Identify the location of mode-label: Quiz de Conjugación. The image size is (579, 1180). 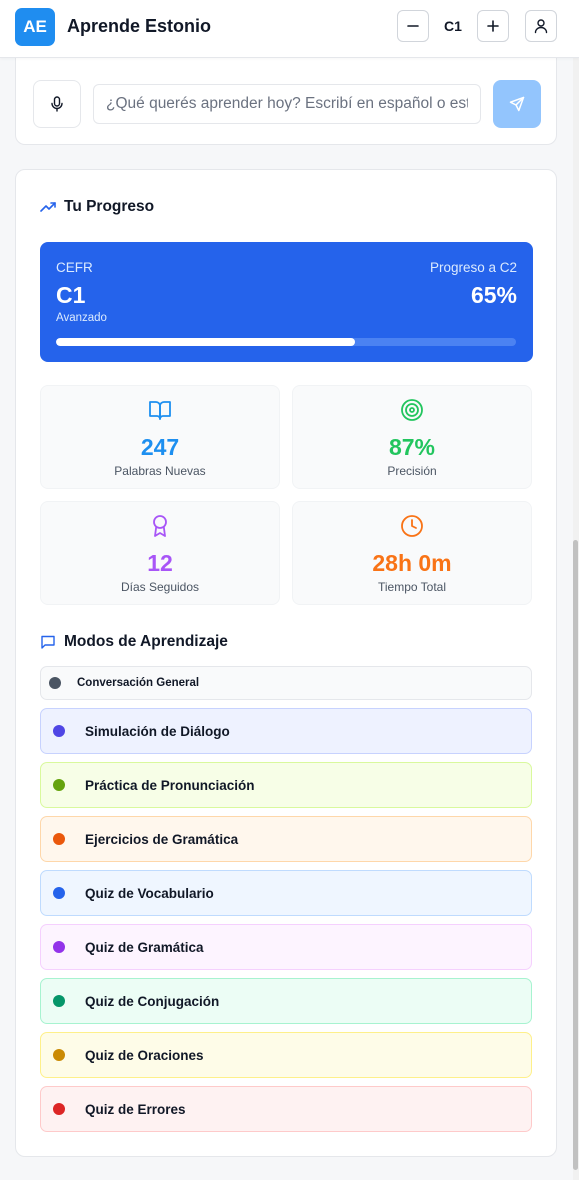
(152, 1001).